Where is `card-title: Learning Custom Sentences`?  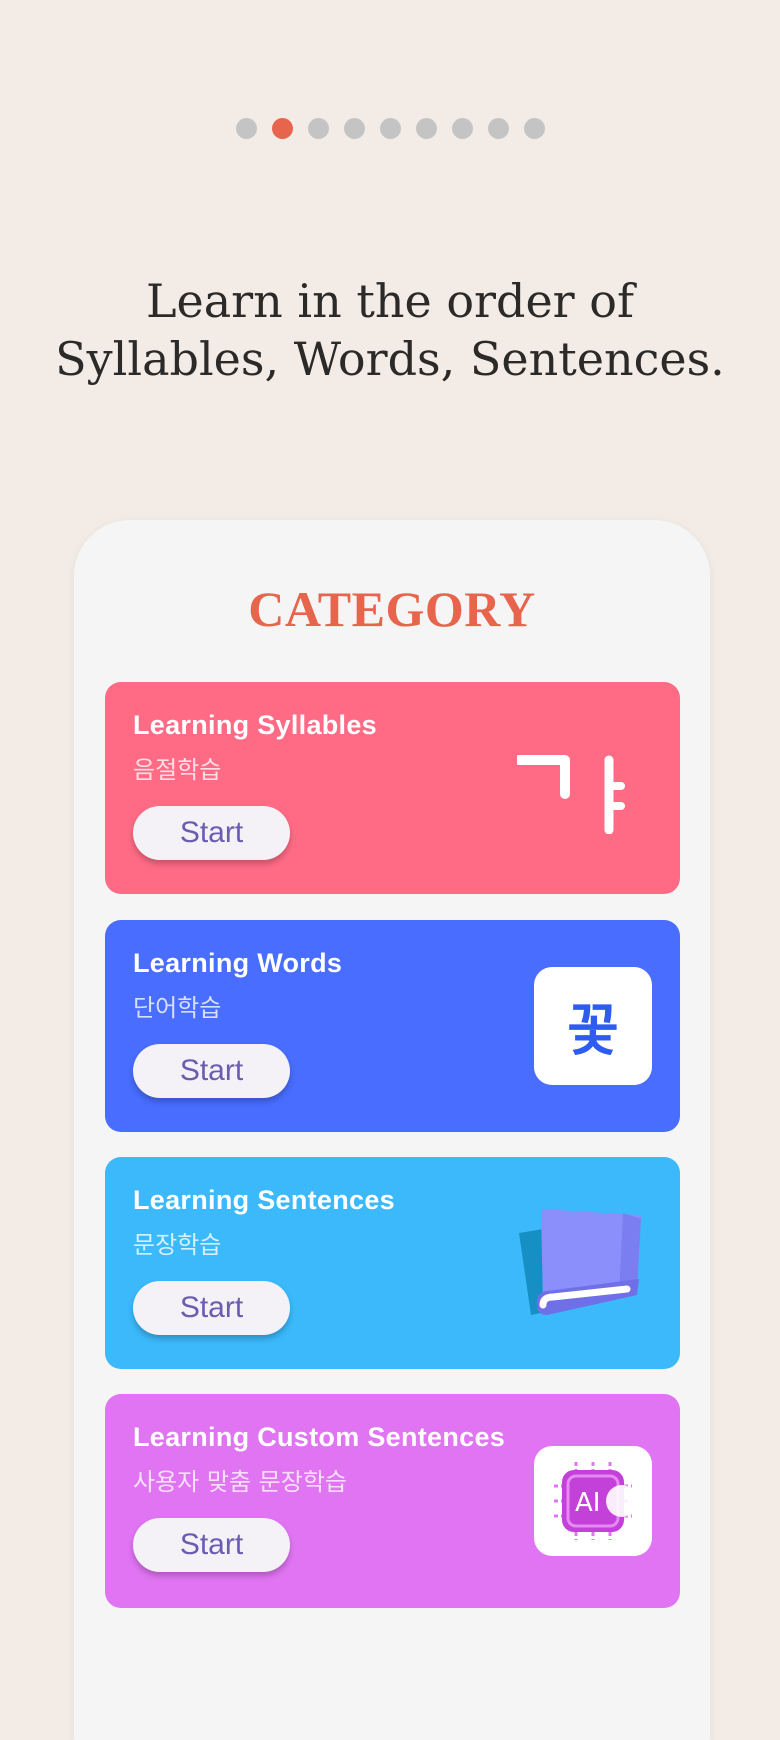
card-title: Learning Custom Sentences is located at coordinates (319, 1437).